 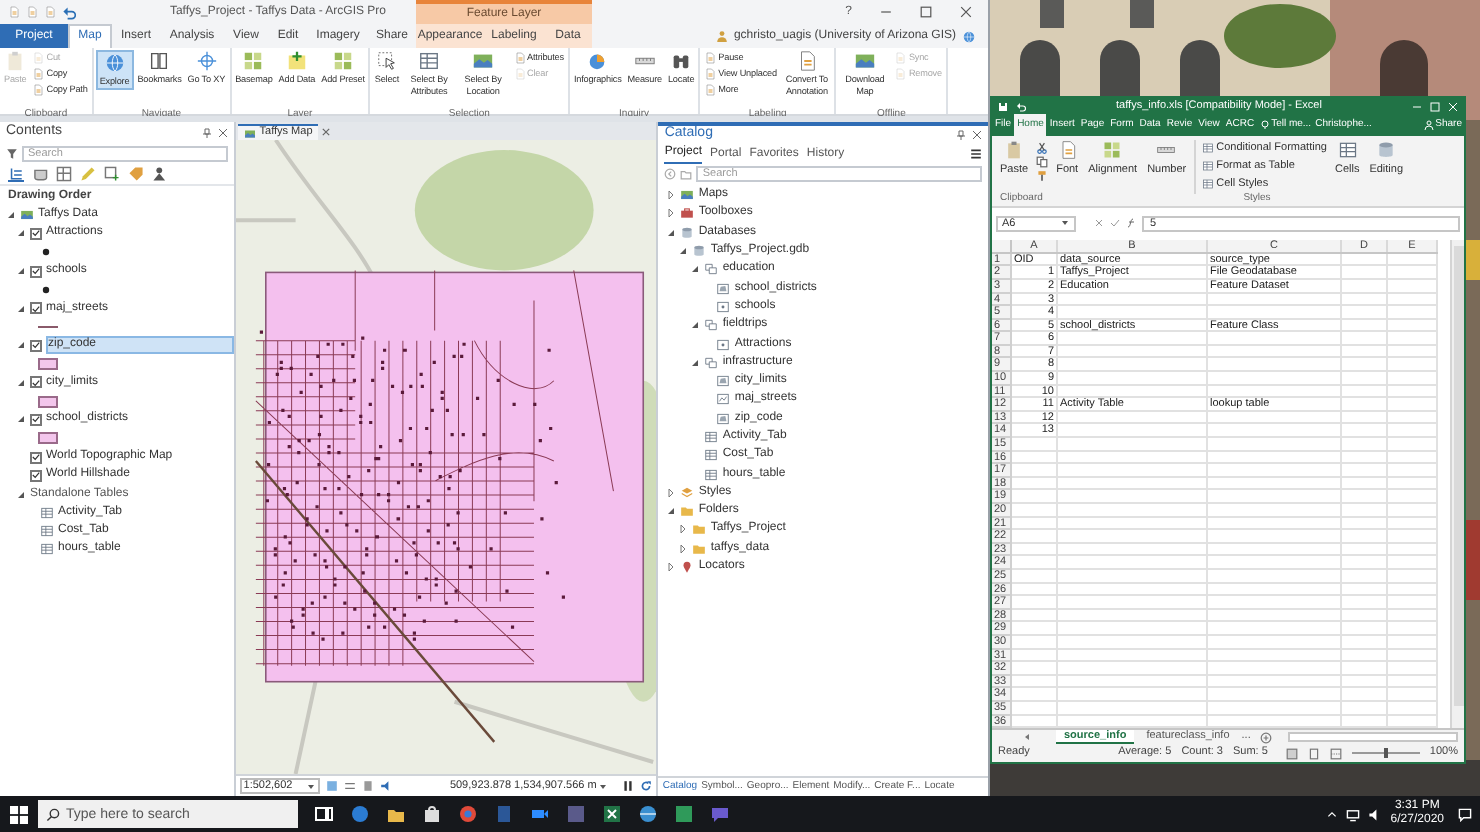 What do you see at coordinates (367, 786) in the screenshot?
I see `grid-icon` at bounding box center [367, 786].